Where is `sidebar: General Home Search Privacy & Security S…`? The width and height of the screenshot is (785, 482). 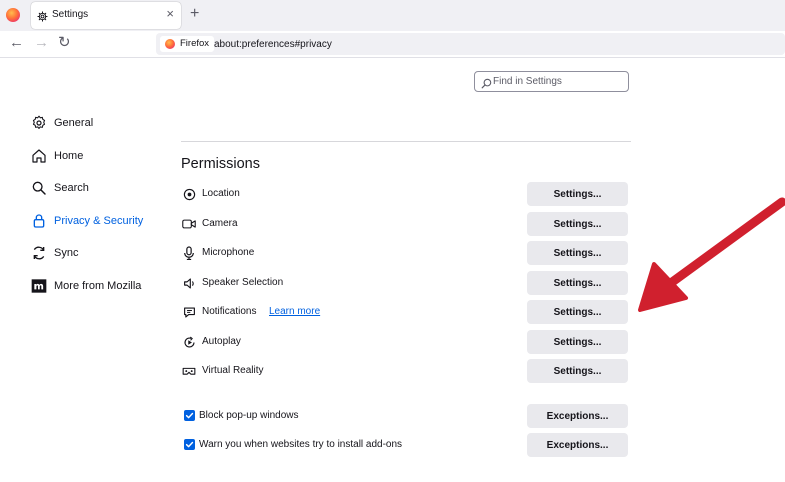
sidebar: General Home Search Privacy & Security S… is located at coordinates (100, 209).